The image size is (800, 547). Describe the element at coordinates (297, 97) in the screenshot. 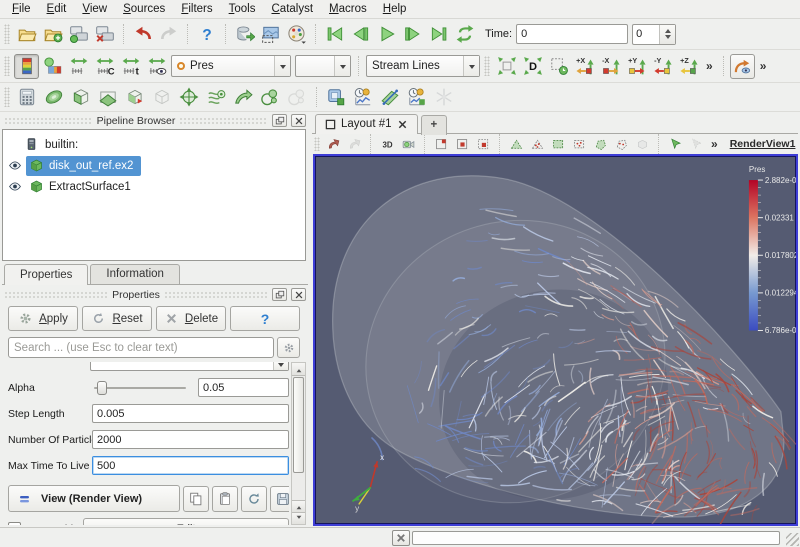

I see `ungroup-button` at that location.